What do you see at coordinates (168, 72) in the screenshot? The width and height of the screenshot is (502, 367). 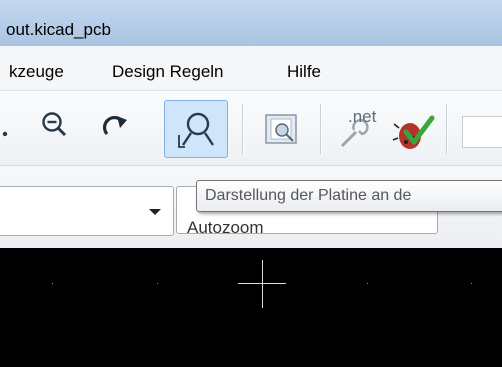 I see `menu-item-design-regeln: Design Regeln` at bounding box center [168, 72].